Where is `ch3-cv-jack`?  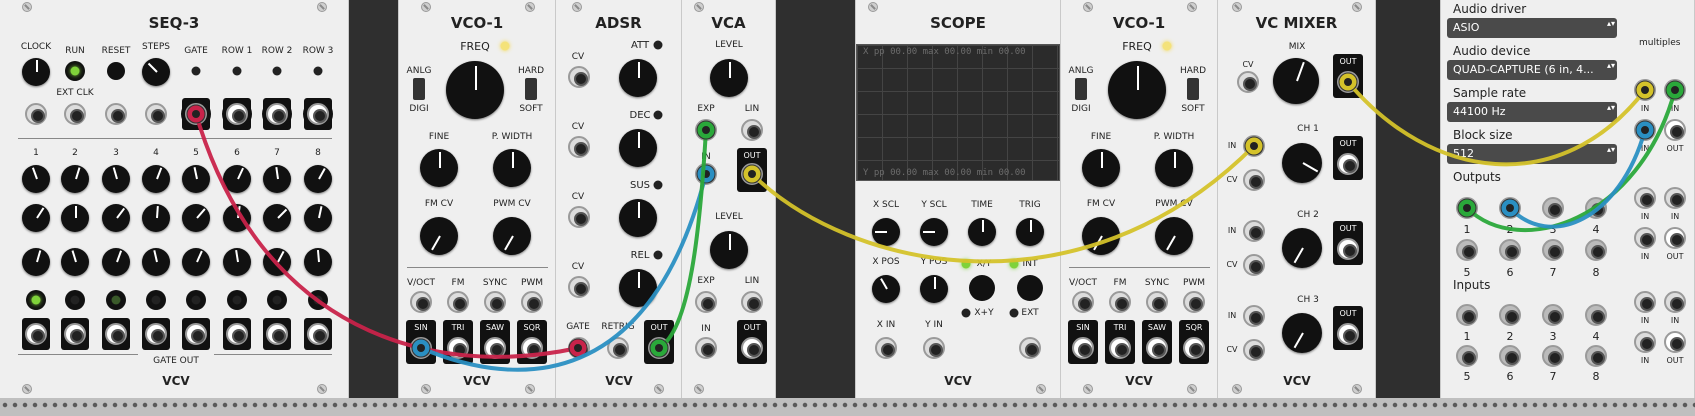 ch3-cv-jack is located at coordinates (1254, 350).